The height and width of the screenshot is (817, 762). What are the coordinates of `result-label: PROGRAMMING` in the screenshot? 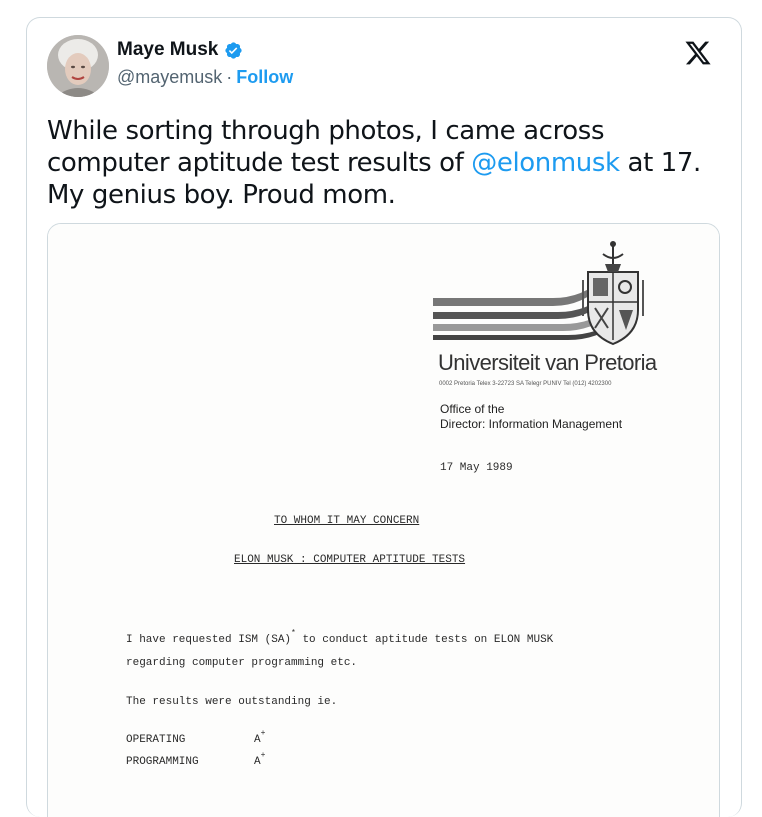 It's located at (162, 762).